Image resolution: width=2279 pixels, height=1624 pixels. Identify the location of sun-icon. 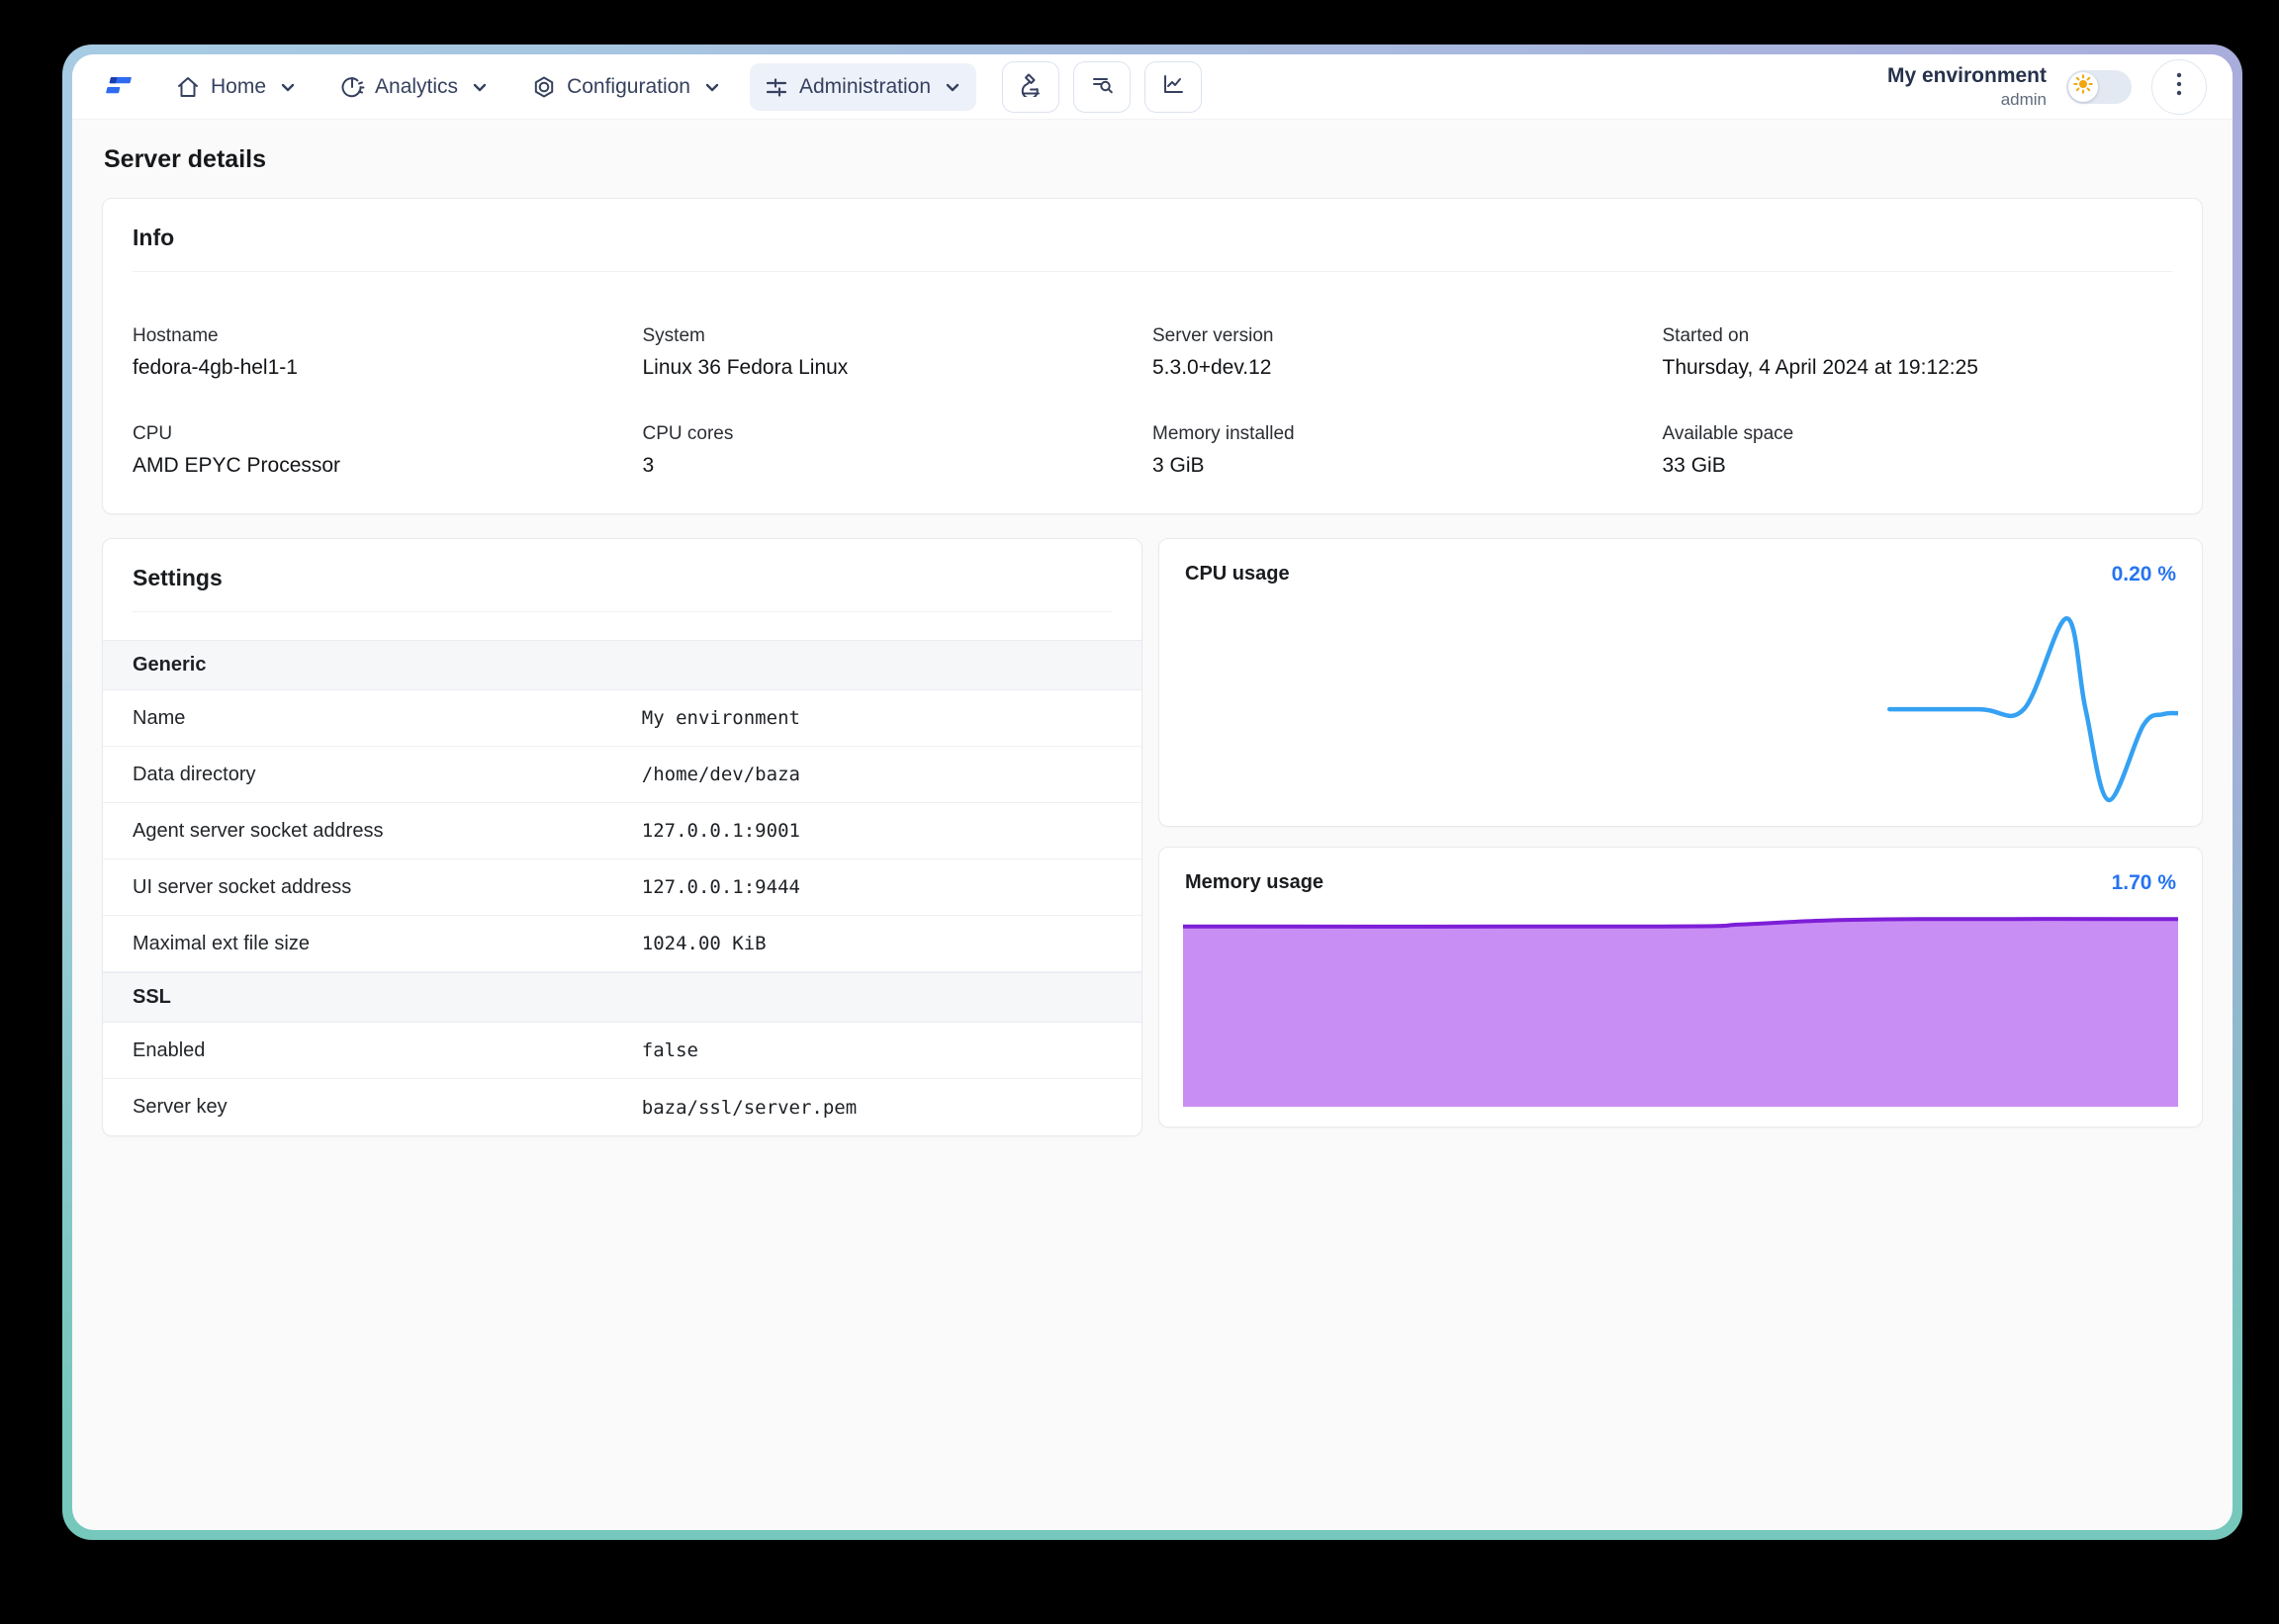
(2083, 86).